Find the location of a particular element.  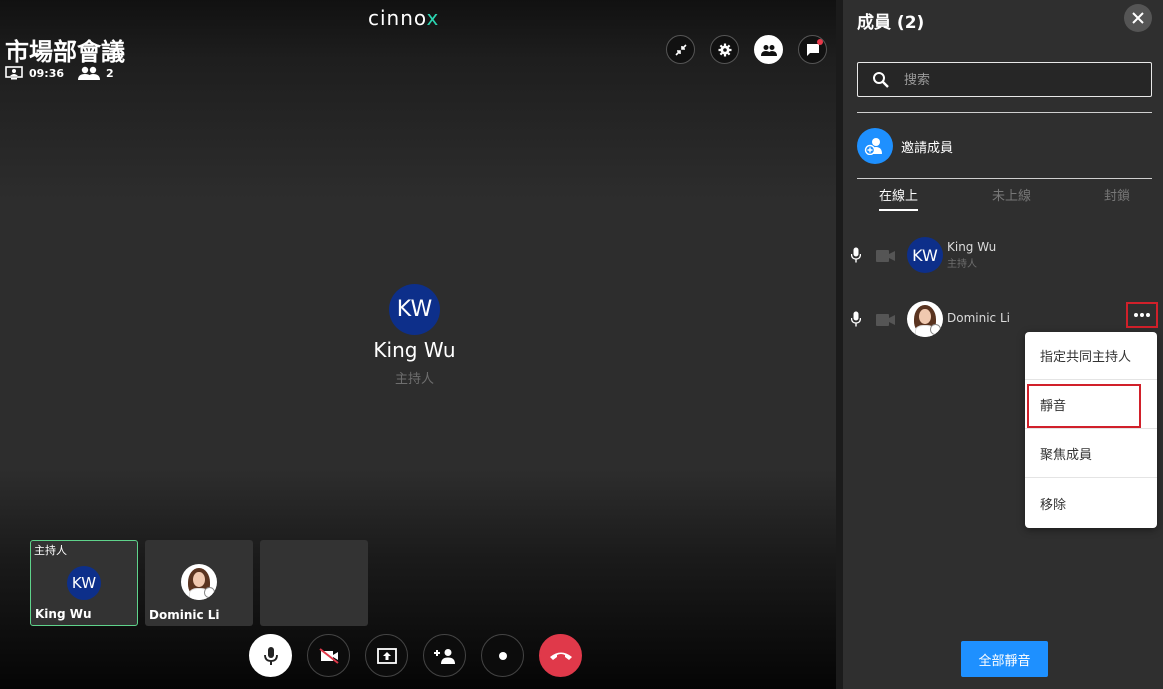

chat-button is located at coordinates (812, 49).